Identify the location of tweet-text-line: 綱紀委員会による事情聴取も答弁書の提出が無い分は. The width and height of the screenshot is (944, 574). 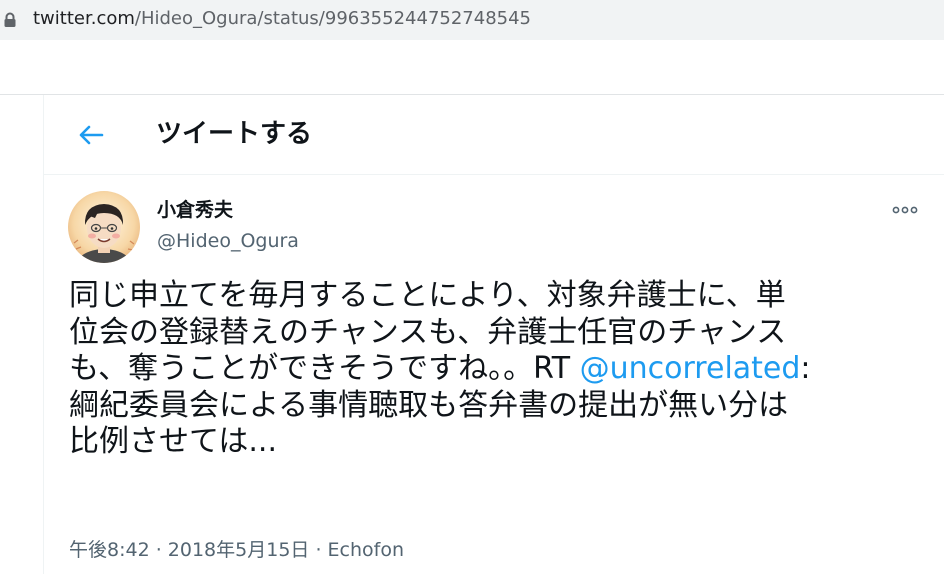
(429, 405).